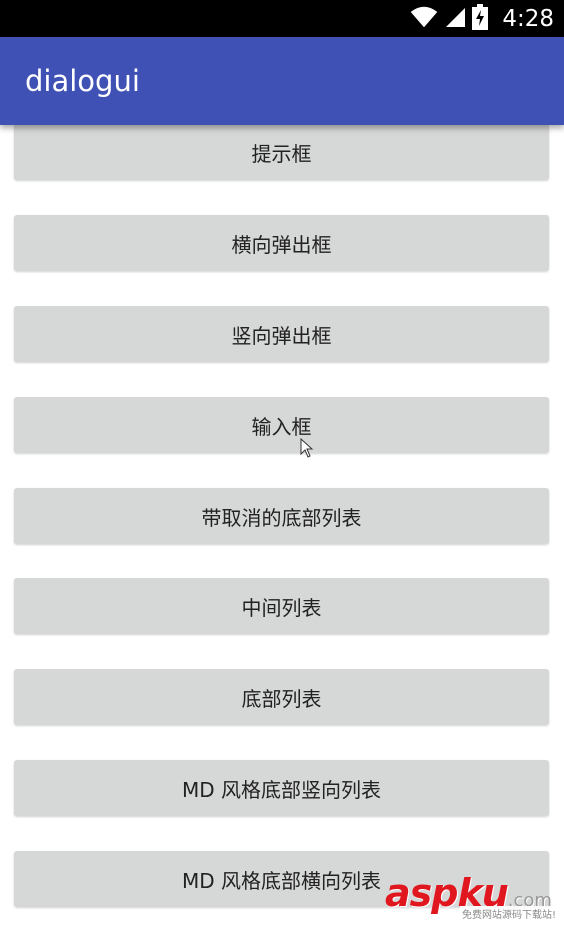 The width and height of the screenshot is (564, 925). What do you see at coordinates (472, 897) in the screenshot?
I see `watermark-logo: aspku.com 免费网站源码下载站!` at bounding box center [472, 897].